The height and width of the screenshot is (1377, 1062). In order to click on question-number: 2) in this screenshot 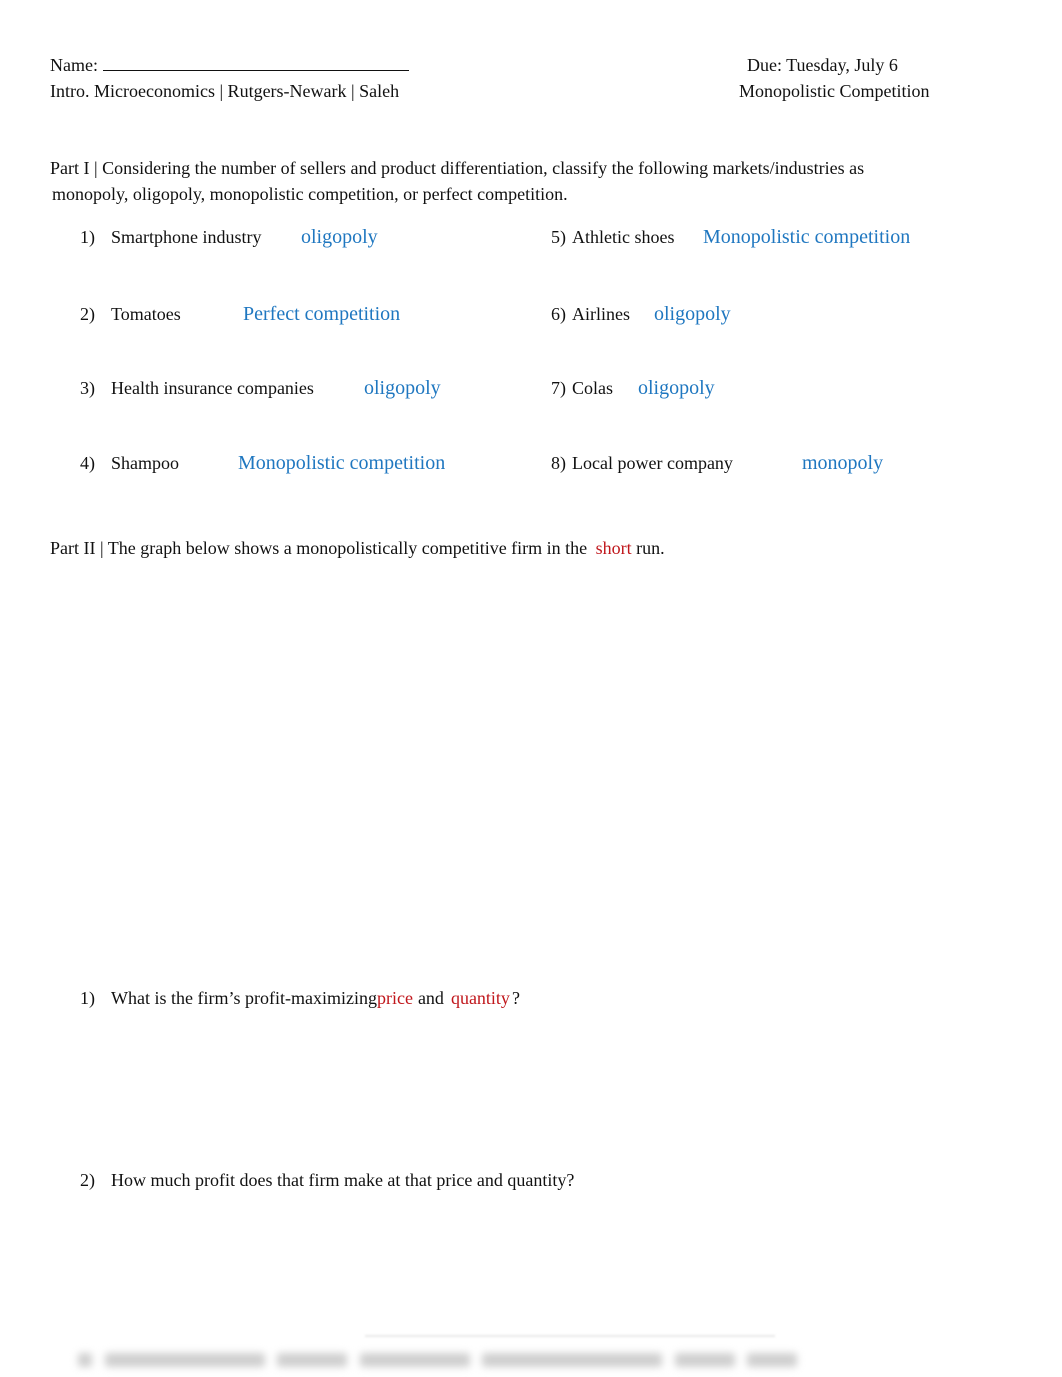, I will do `click(87, 1180)`.